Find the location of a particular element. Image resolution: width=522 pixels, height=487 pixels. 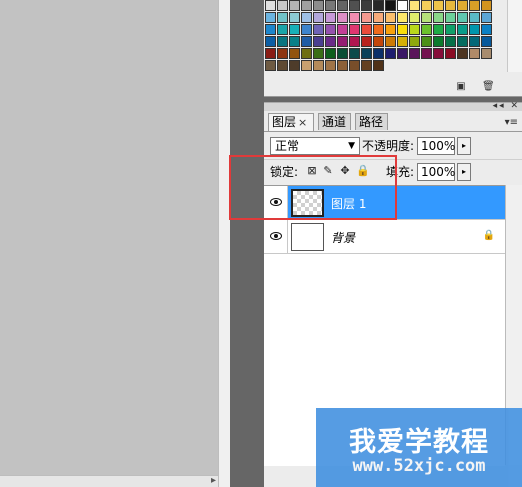

opacity-slider-toggle: ▸ is located at coordinates (464, 146).